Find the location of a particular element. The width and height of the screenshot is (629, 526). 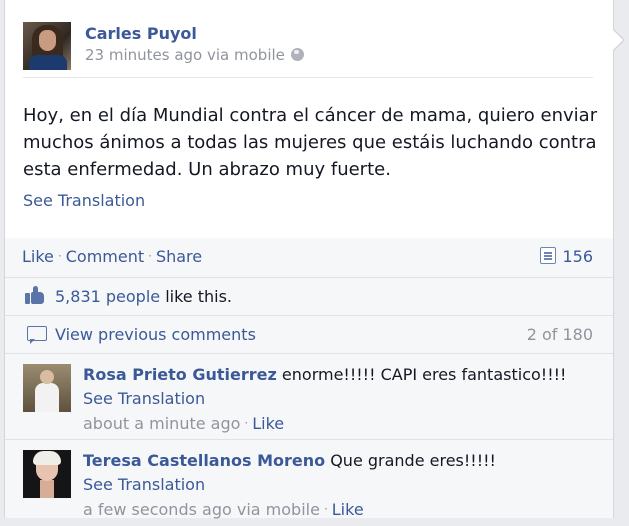

comments-pager: 2 of 180 is located at coordinates (559, 334).